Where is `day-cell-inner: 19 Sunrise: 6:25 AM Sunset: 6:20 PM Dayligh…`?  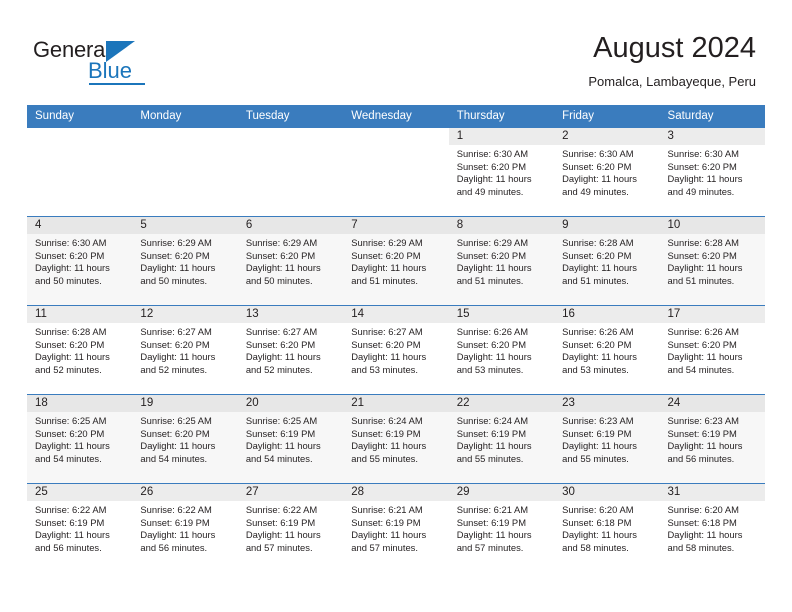
day-cell-inner: 19 Sunrise: 6:25 AM Sunset: 6:20 PM Dayligh… is located at coordinates (185, 438).